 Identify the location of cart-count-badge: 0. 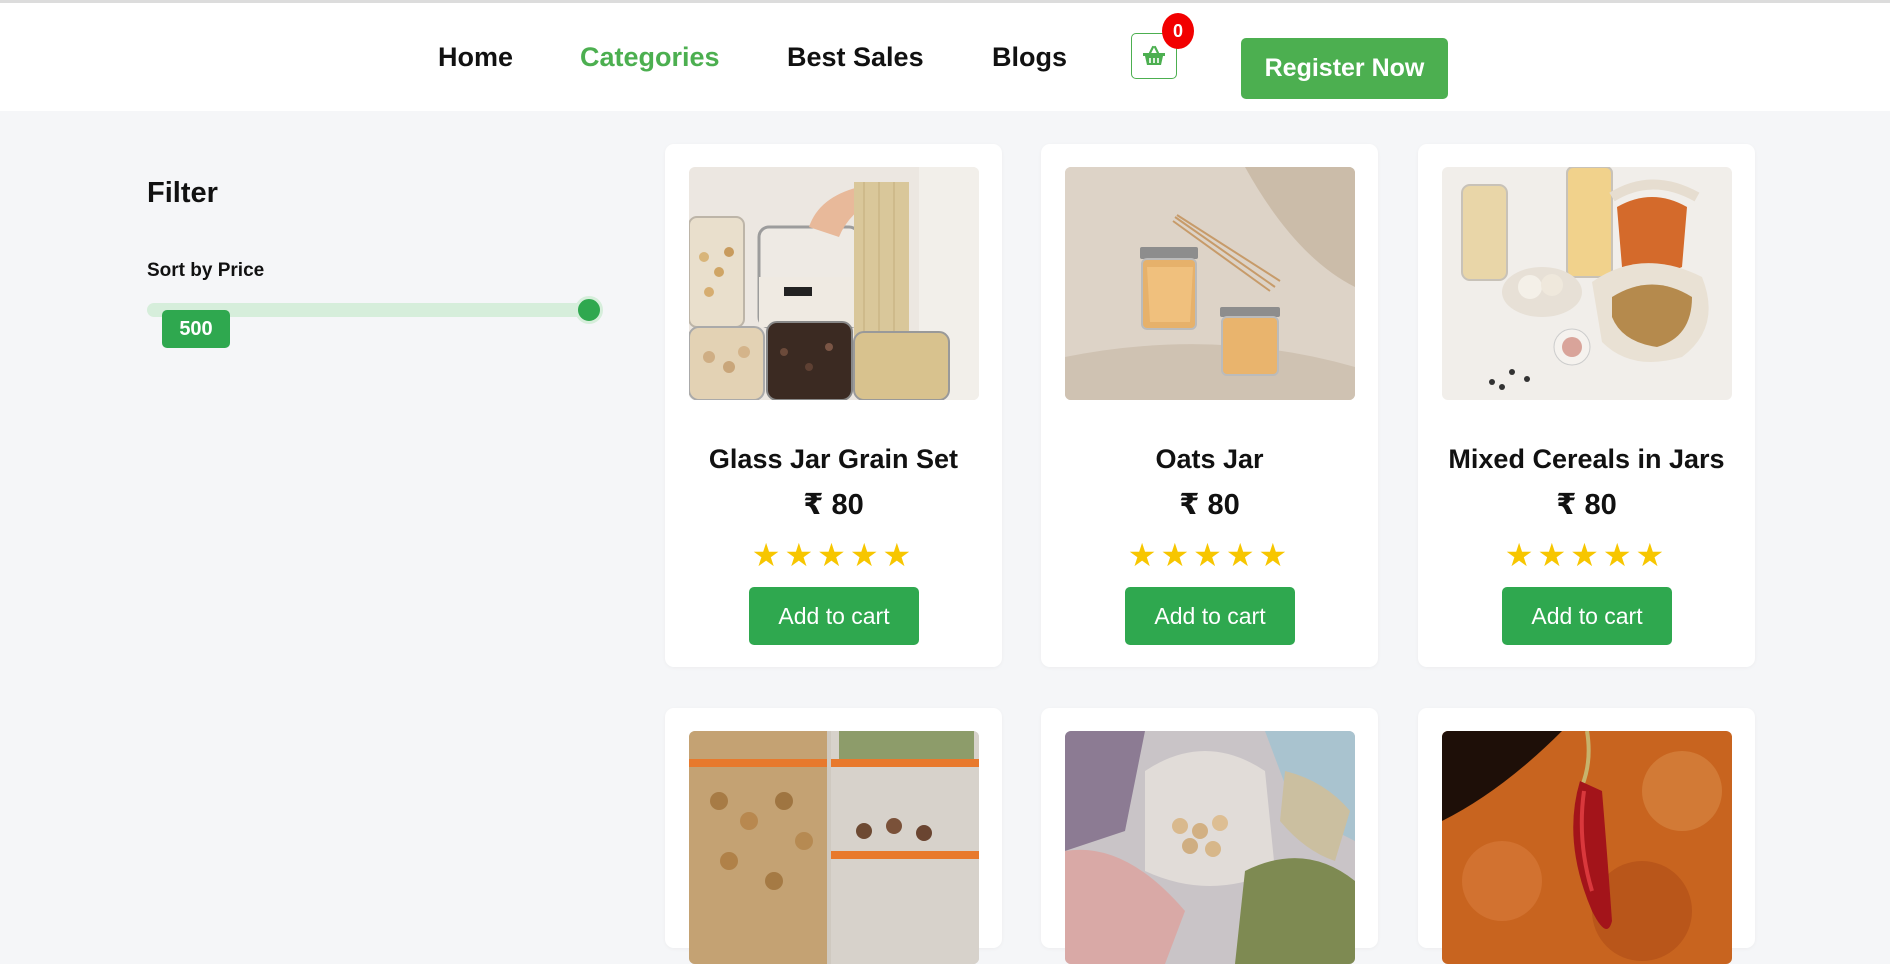
(1178, 31).